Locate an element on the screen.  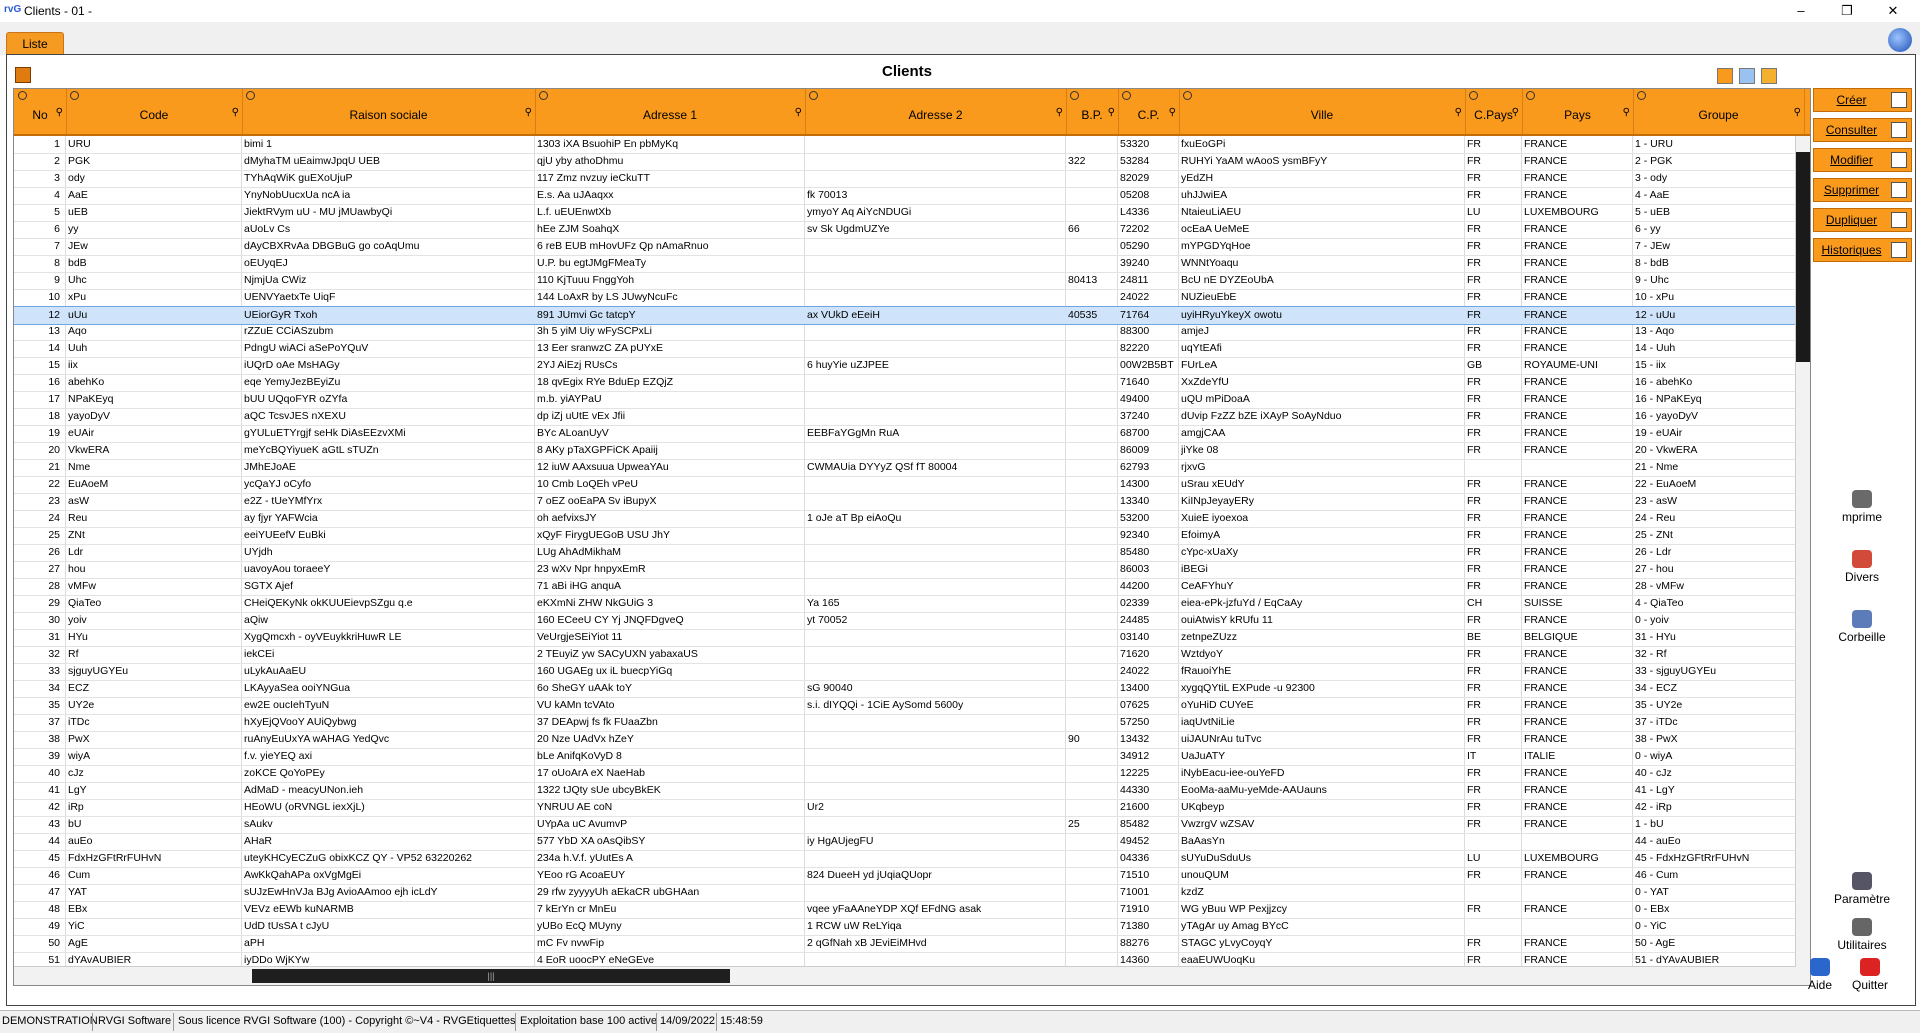
column-header-bp: B.P. ⚲ is located at coordinates (1092, 111).